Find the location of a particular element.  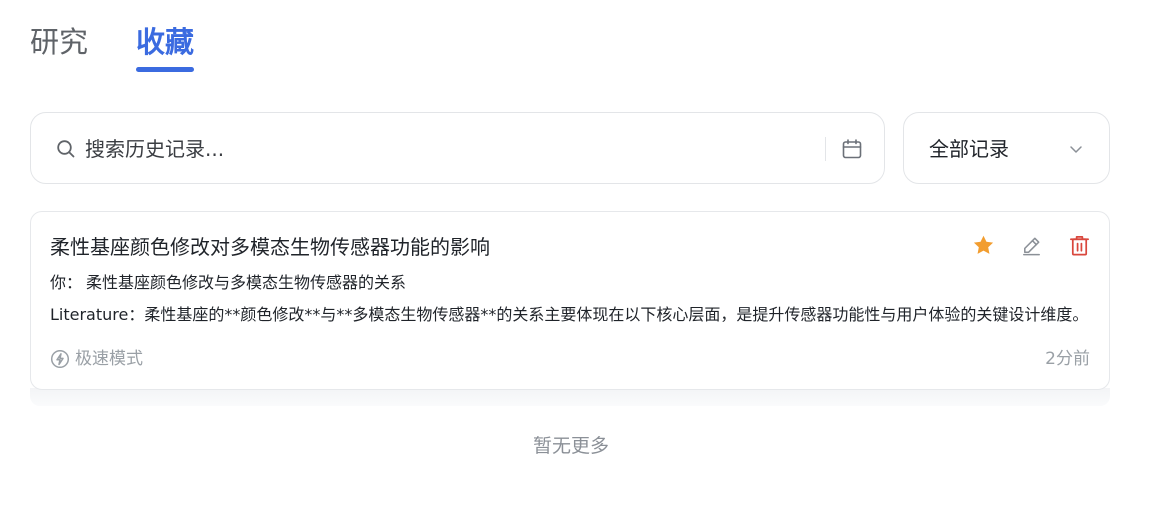

record-footer: 极速模式 2分前 is located at coordinates (570, 359).